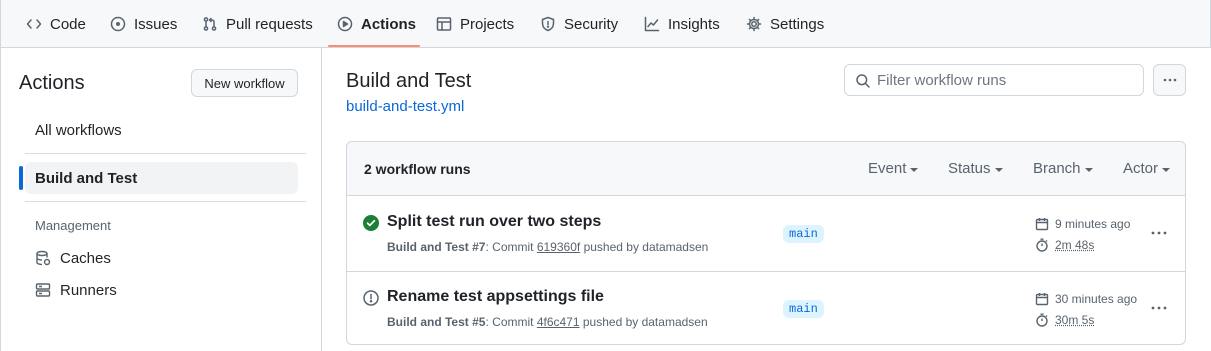  What do you see at coordinates (21, 178) in the screenshot?
I see `selected-indicator` at bounding box center [21, 178].